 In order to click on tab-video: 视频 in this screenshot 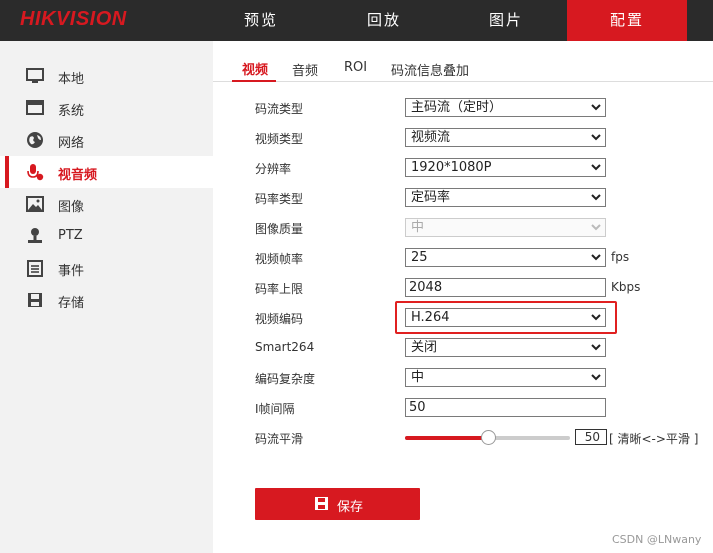, I will do `click(255, 68)`.